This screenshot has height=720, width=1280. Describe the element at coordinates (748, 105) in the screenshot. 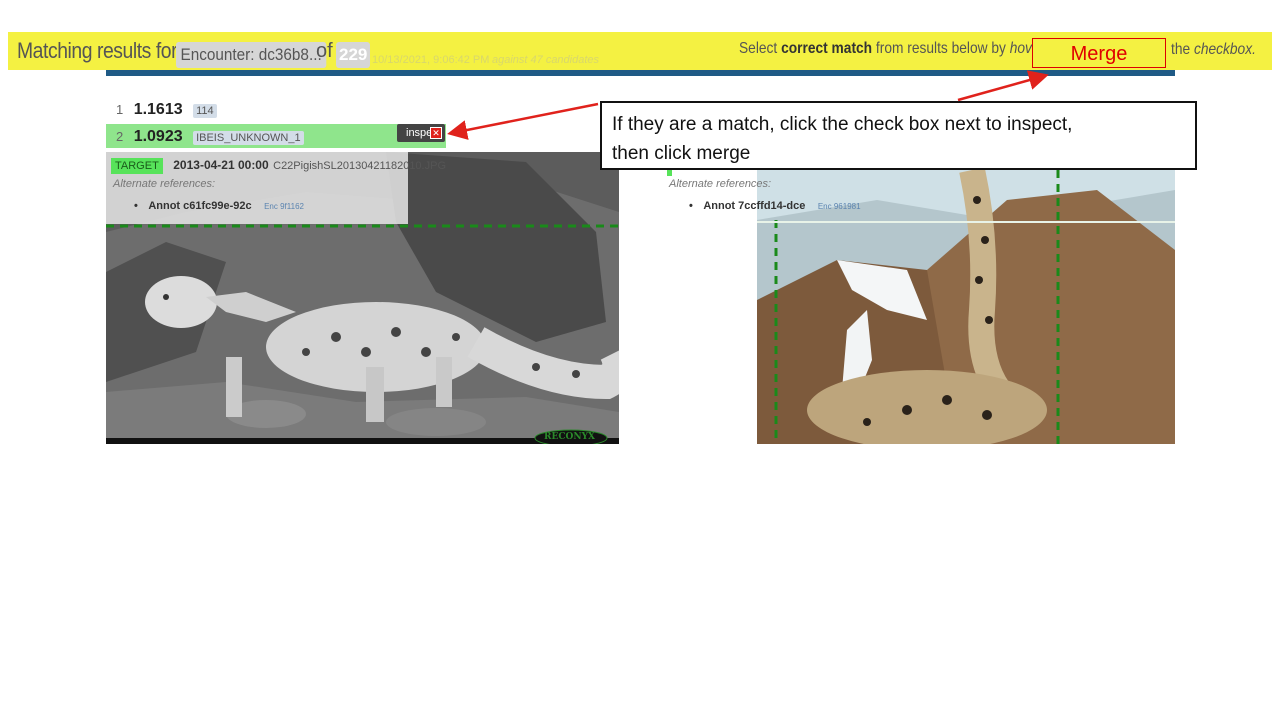

I see `annotation-arrows` at that location.